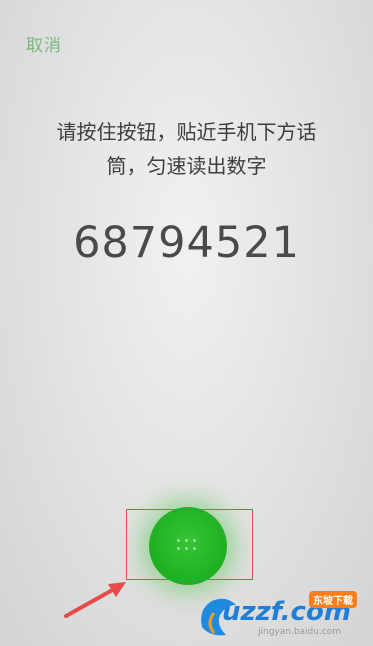 Image resolution: width=373 pixels, height=646 pixels. Describe the element at coordinates (300, 632) in the screenshot. I see `watermark-site: jingyan.baidu.com` at that location.